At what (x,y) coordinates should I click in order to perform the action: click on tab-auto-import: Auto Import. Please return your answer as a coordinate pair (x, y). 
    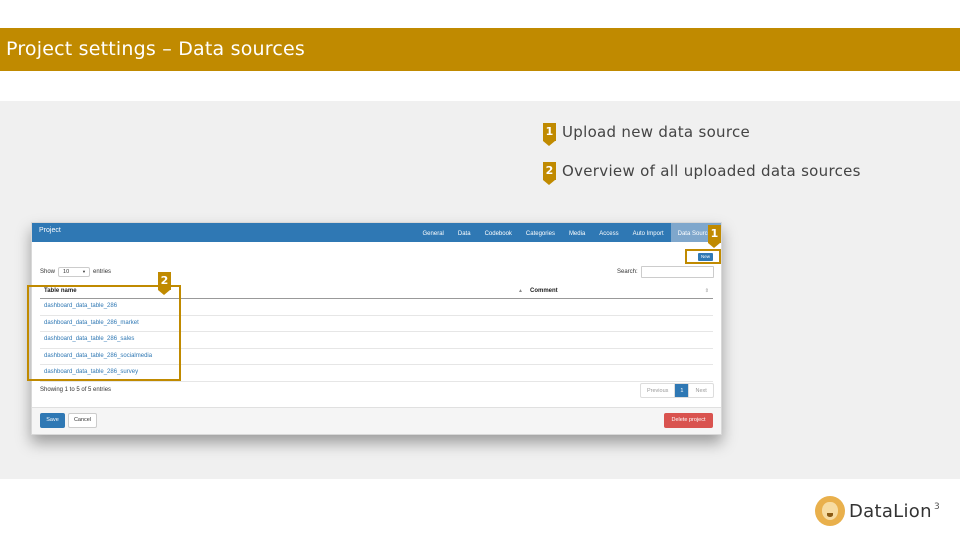
    Looking at the image, I should click on (648, 232).